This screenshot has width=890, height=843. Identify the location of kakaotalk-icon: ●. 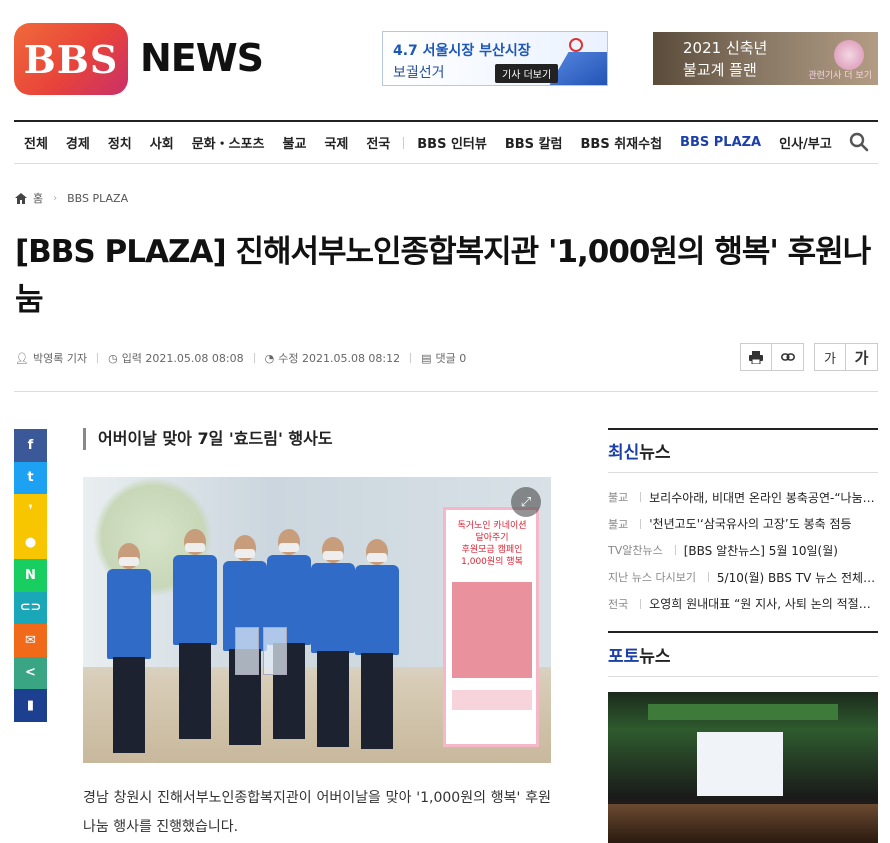
(30, 542).